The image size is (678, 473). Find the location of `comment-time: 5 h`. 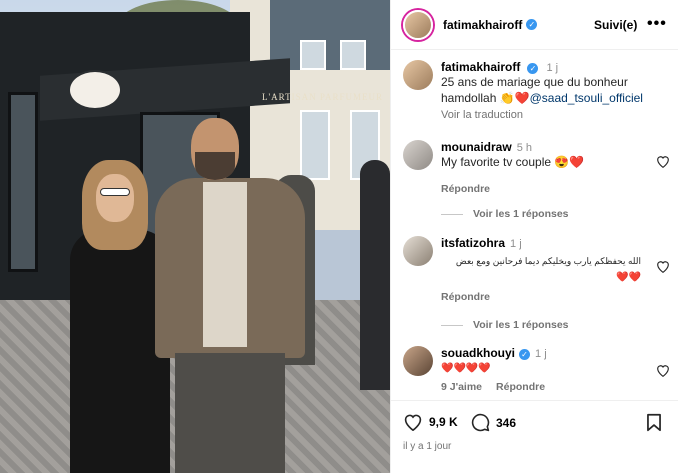

comment-time: 5 h is located at coordinates (524, 148).